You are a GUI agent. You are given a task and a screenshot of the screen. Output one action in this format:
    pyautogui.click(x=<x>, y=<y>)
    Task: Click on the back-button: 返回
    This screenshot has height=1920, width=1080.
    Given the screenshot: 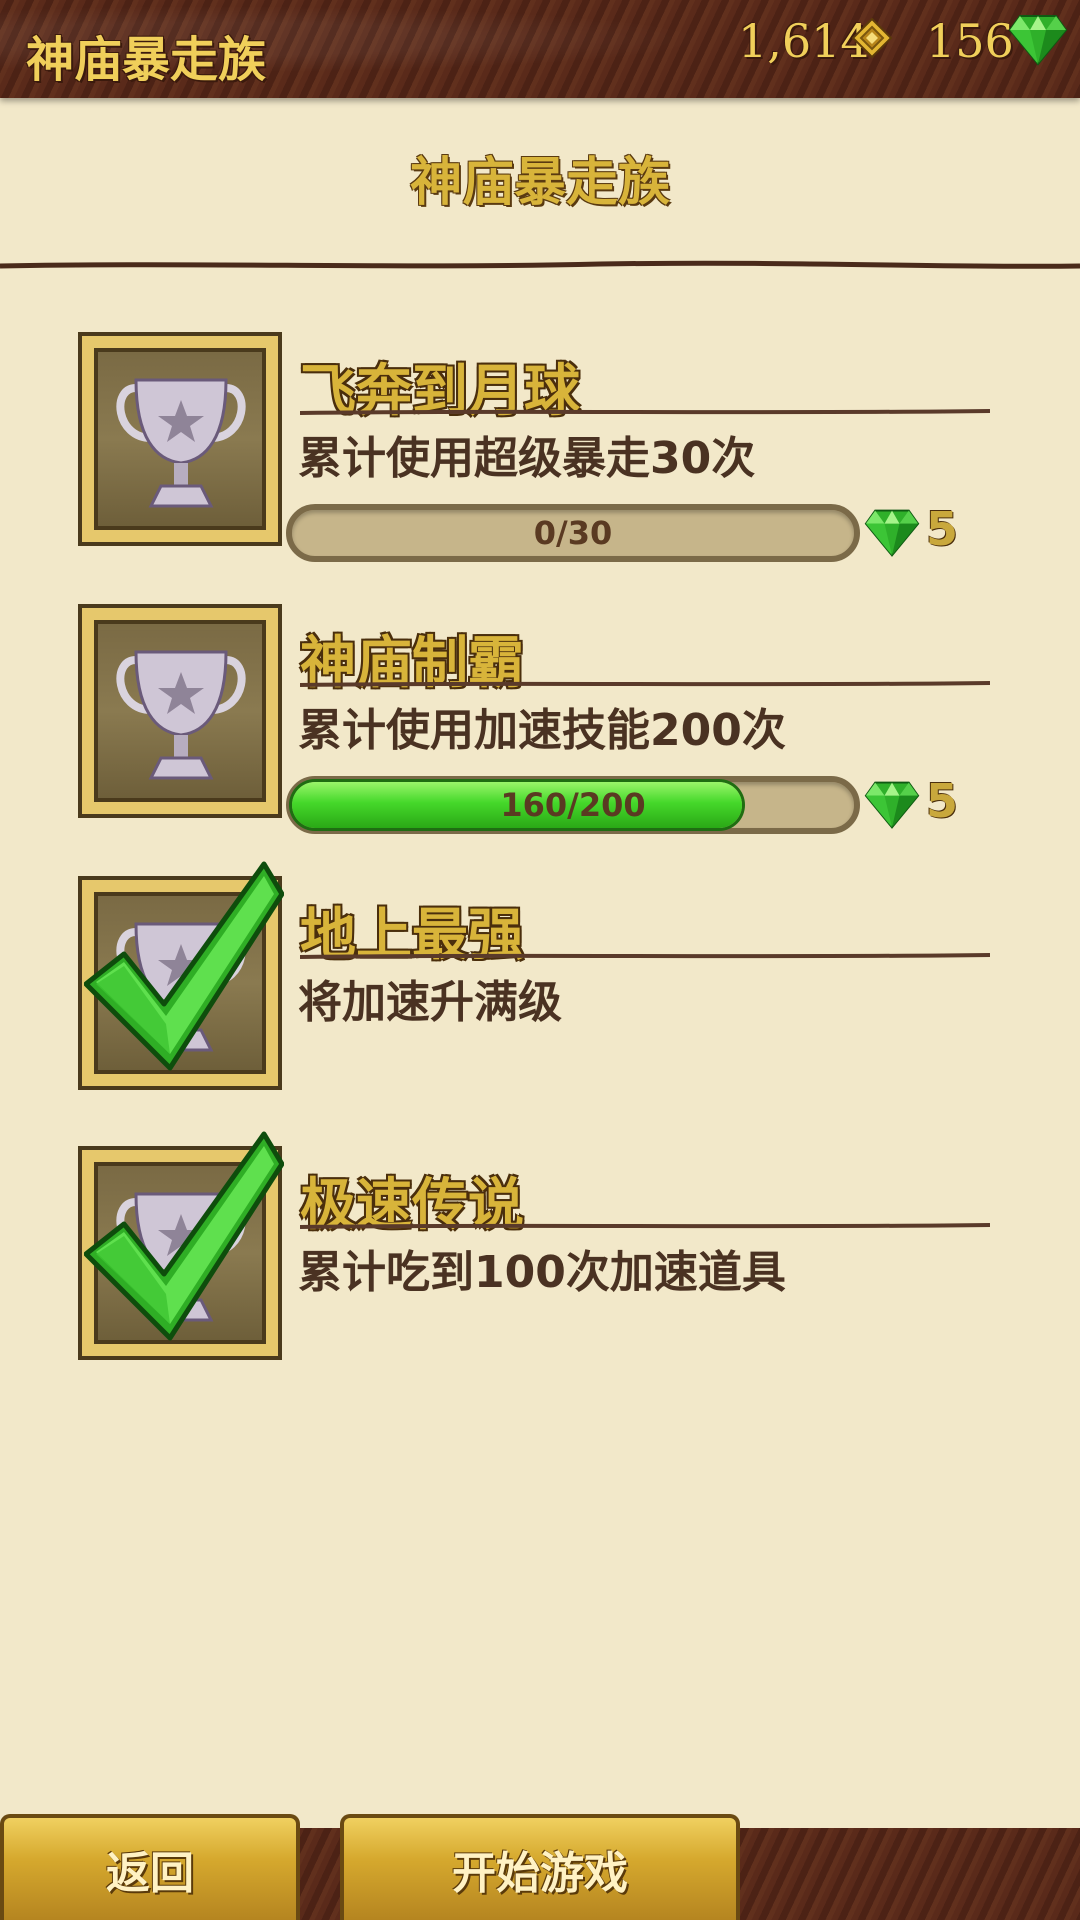 What is the action you would take?
    pyautogui.click(x=150, y=1867)
    